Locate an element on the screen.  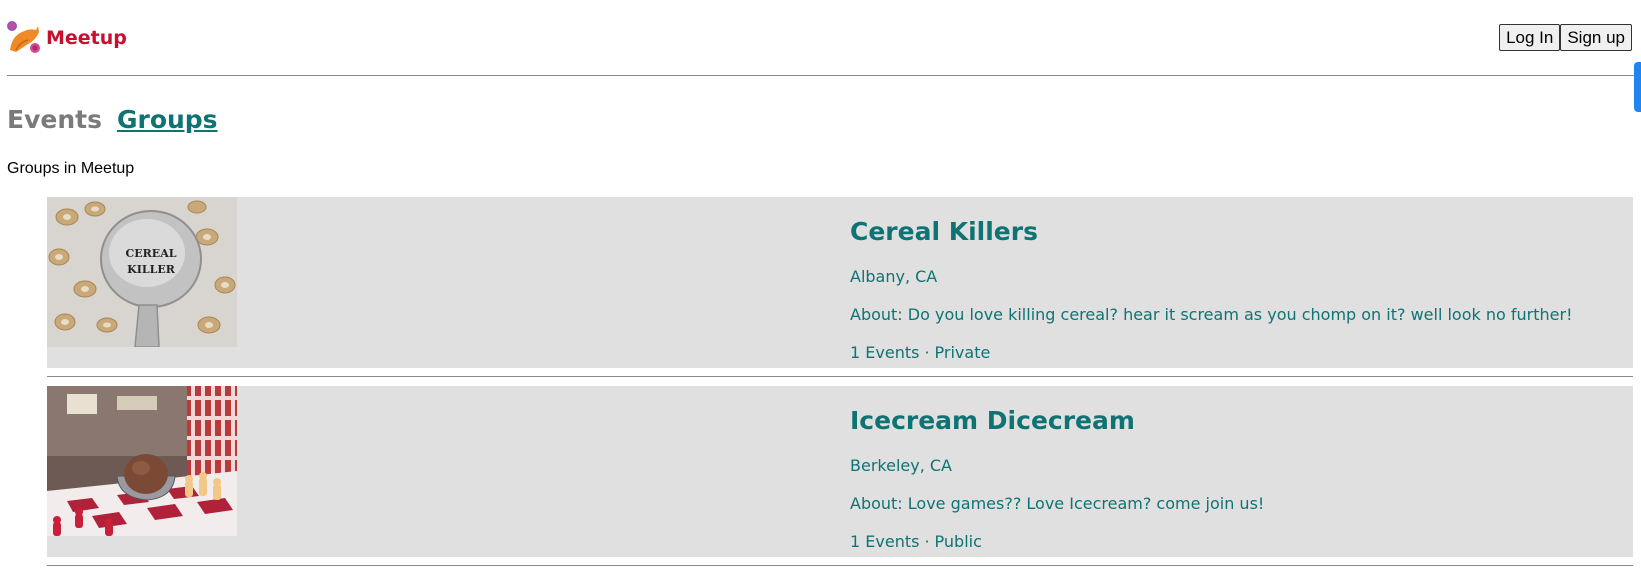
brand-name: Meetup is located at coordinates (86, 38).